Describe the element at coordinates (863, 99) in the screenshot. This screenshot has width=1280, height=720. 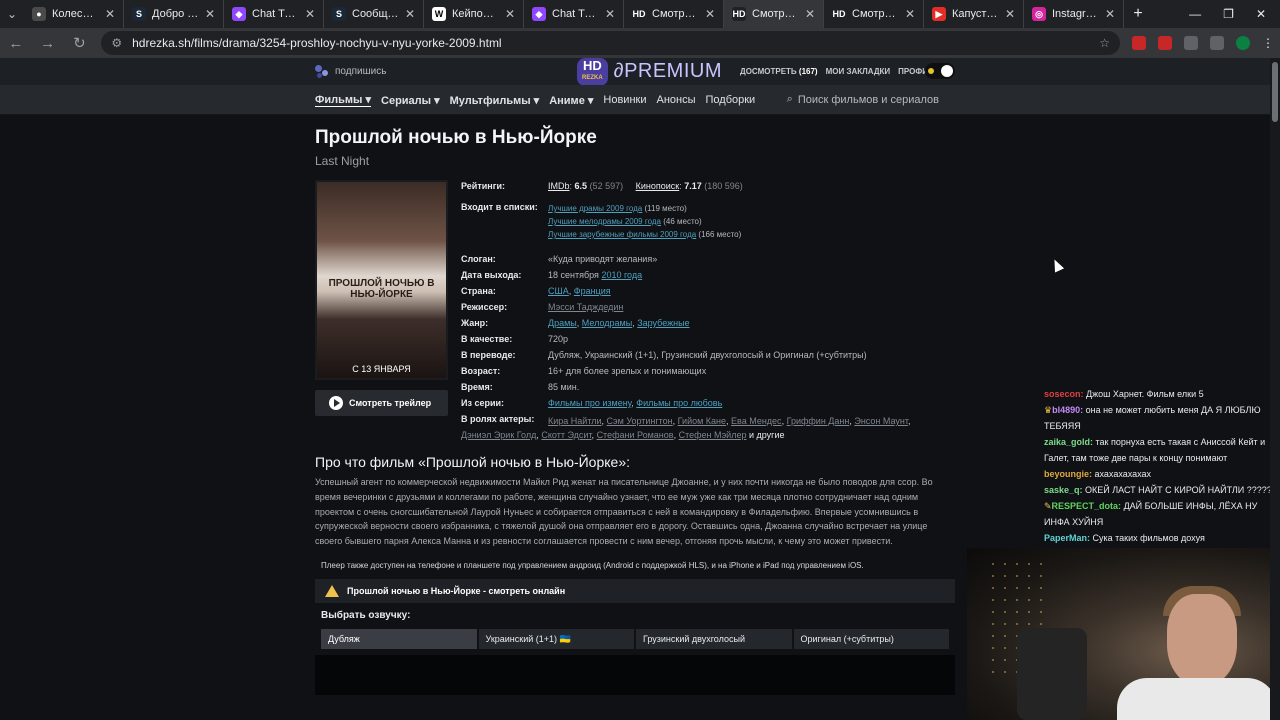
I see `search-input: ⌕ Поиск фильмов и сериалов` at that location.